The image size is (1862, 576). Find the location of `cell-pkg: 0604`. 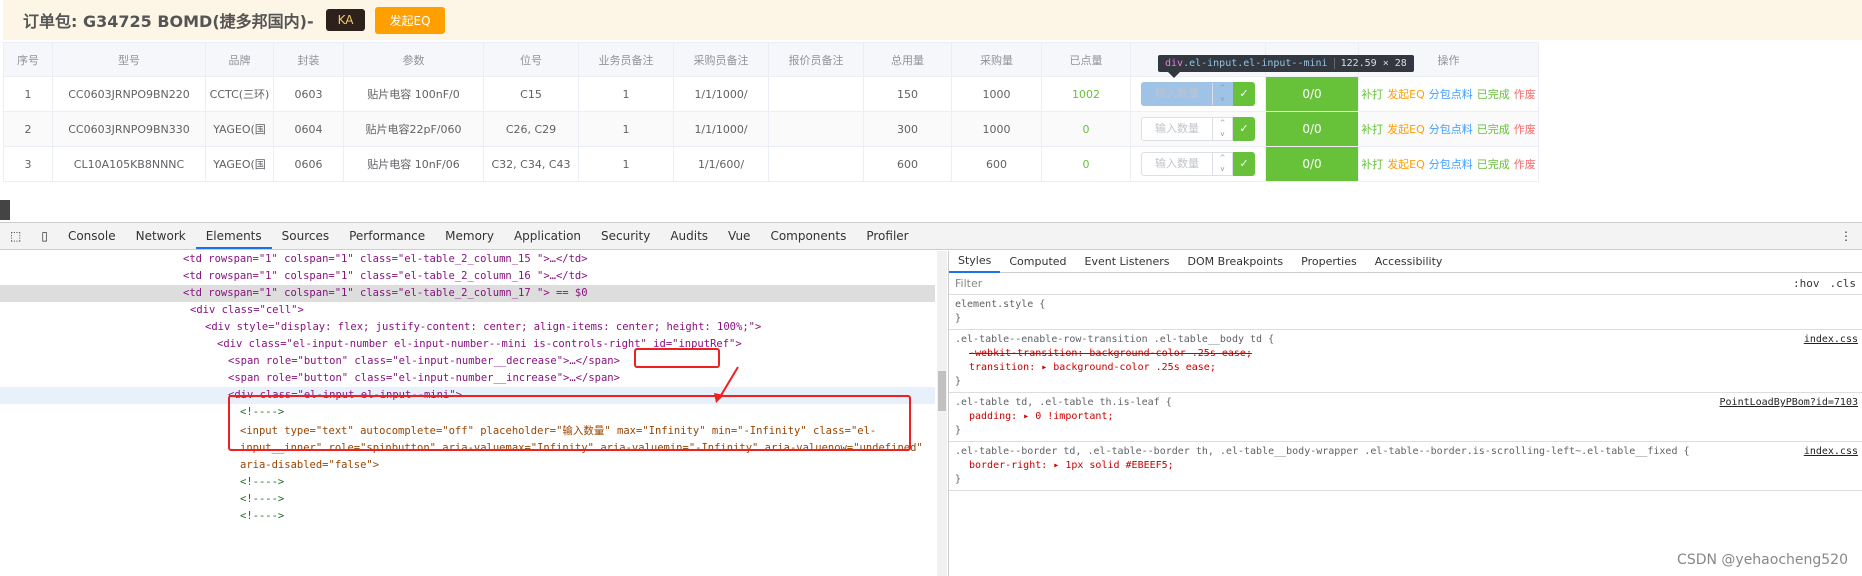

cell-pkg: 0604 is located at coordinates (308, 129).